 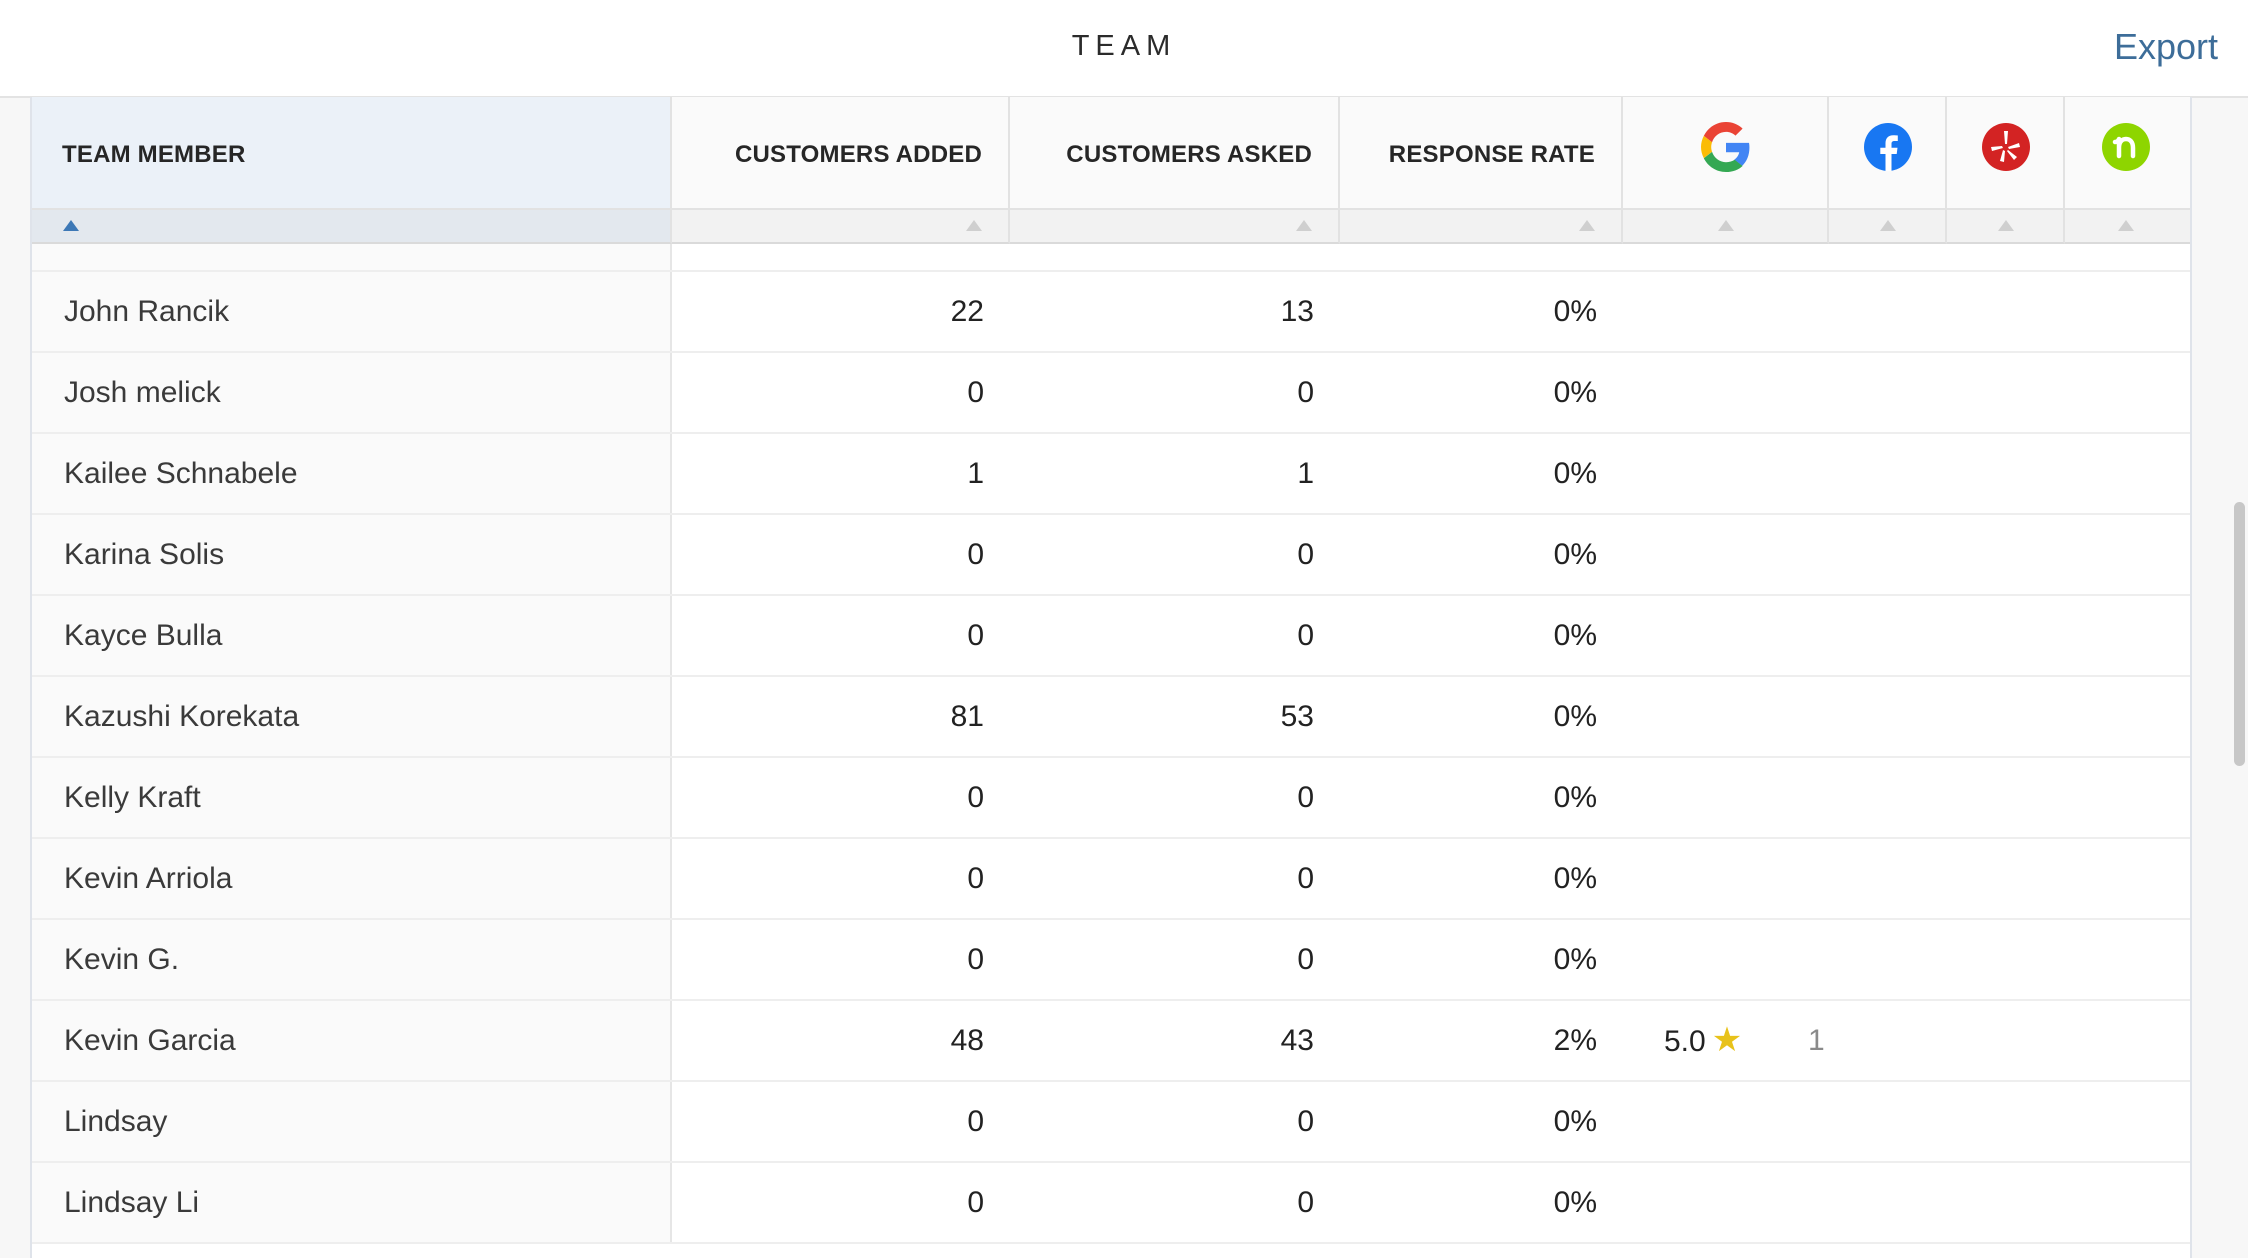 I want to click on column-label: CUSTOMERS ADDED, so click(x=858, y=154).